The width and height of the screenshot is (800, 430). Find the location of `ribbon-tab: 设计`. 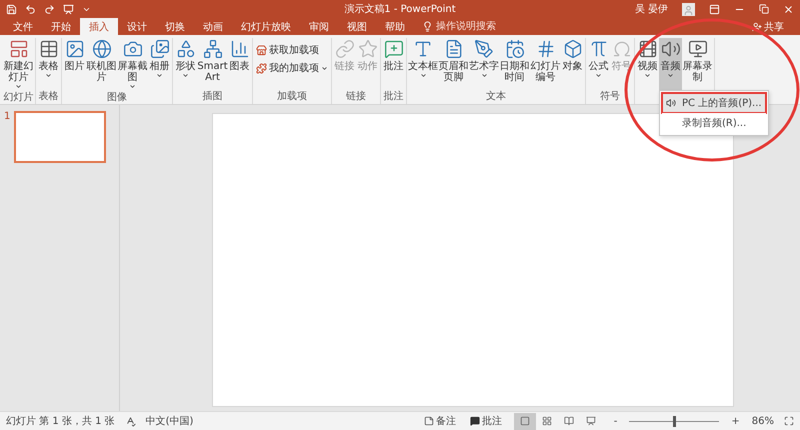

ribbon-tab: 设计 is located at coordinates (137, 26).